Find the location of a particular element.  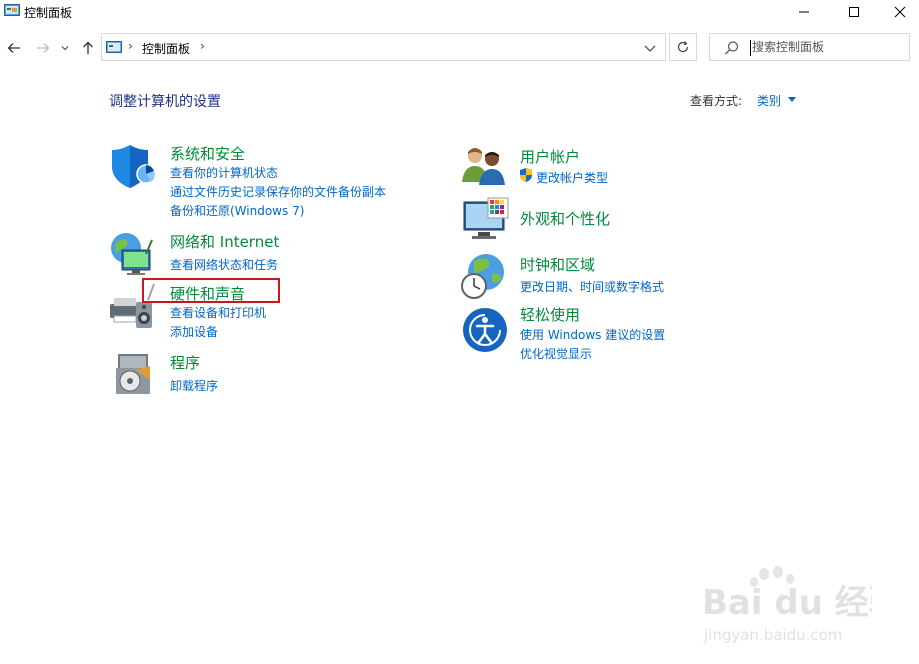

watermark-brand: Bai du 经验 is located at coordinates (787, 603).